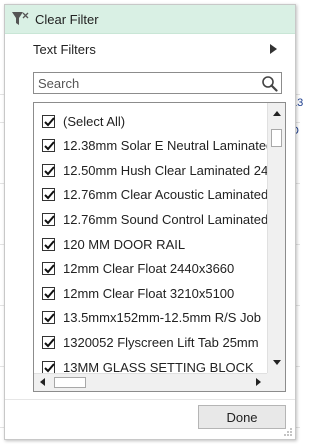 This screenshot has width=320, height=444. Describe the element at coordinates (149, 269) in the screenshot. I see `filter-list-item-label: 12mm Clear Float 2440x3660` at that location.